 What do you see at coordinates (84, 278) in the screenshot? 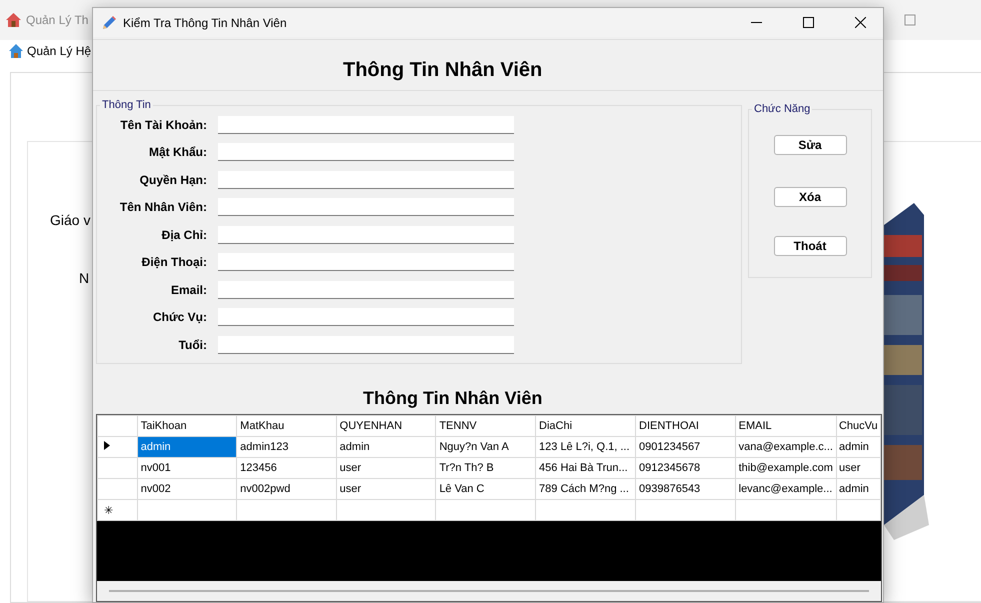
I see `label-text: N` at bounding box center [84, 278].